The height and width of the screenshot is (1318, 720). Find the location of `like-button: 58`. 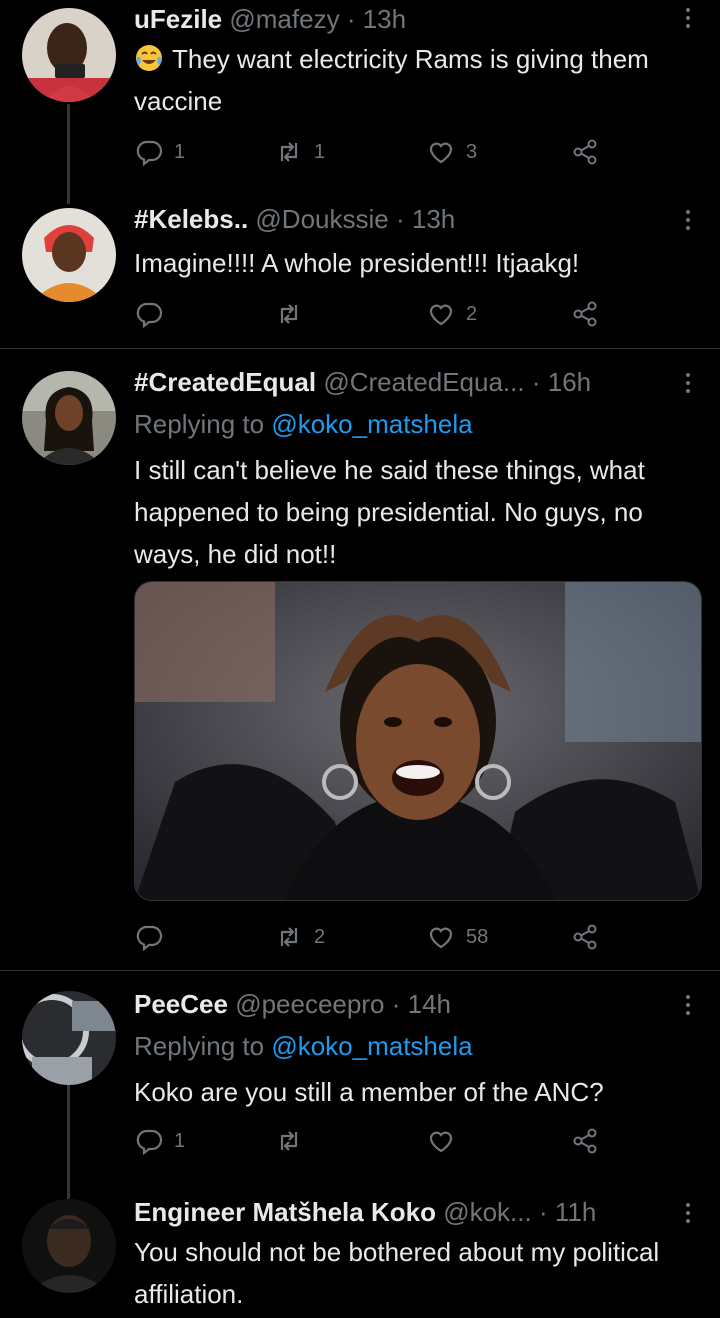

like-button: 58 is located at coordinates (457, 937).